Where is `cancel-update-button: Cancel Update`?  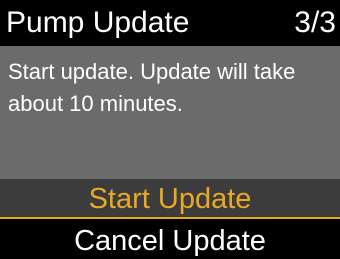 cancel-update-button: Cancel Update is located at coordinates (170, 240).